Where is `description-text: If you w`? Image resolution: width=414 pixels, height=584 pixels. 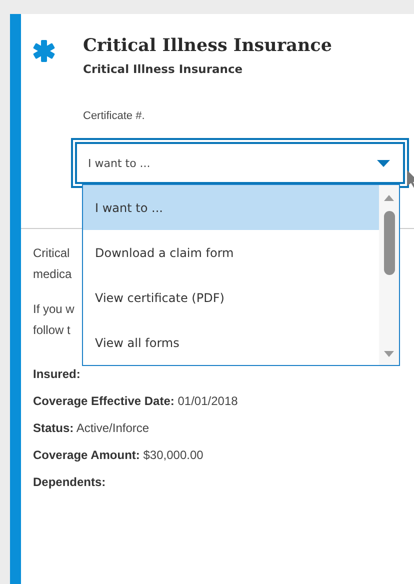 description-text: If you w is located at coordinates (53, 309).